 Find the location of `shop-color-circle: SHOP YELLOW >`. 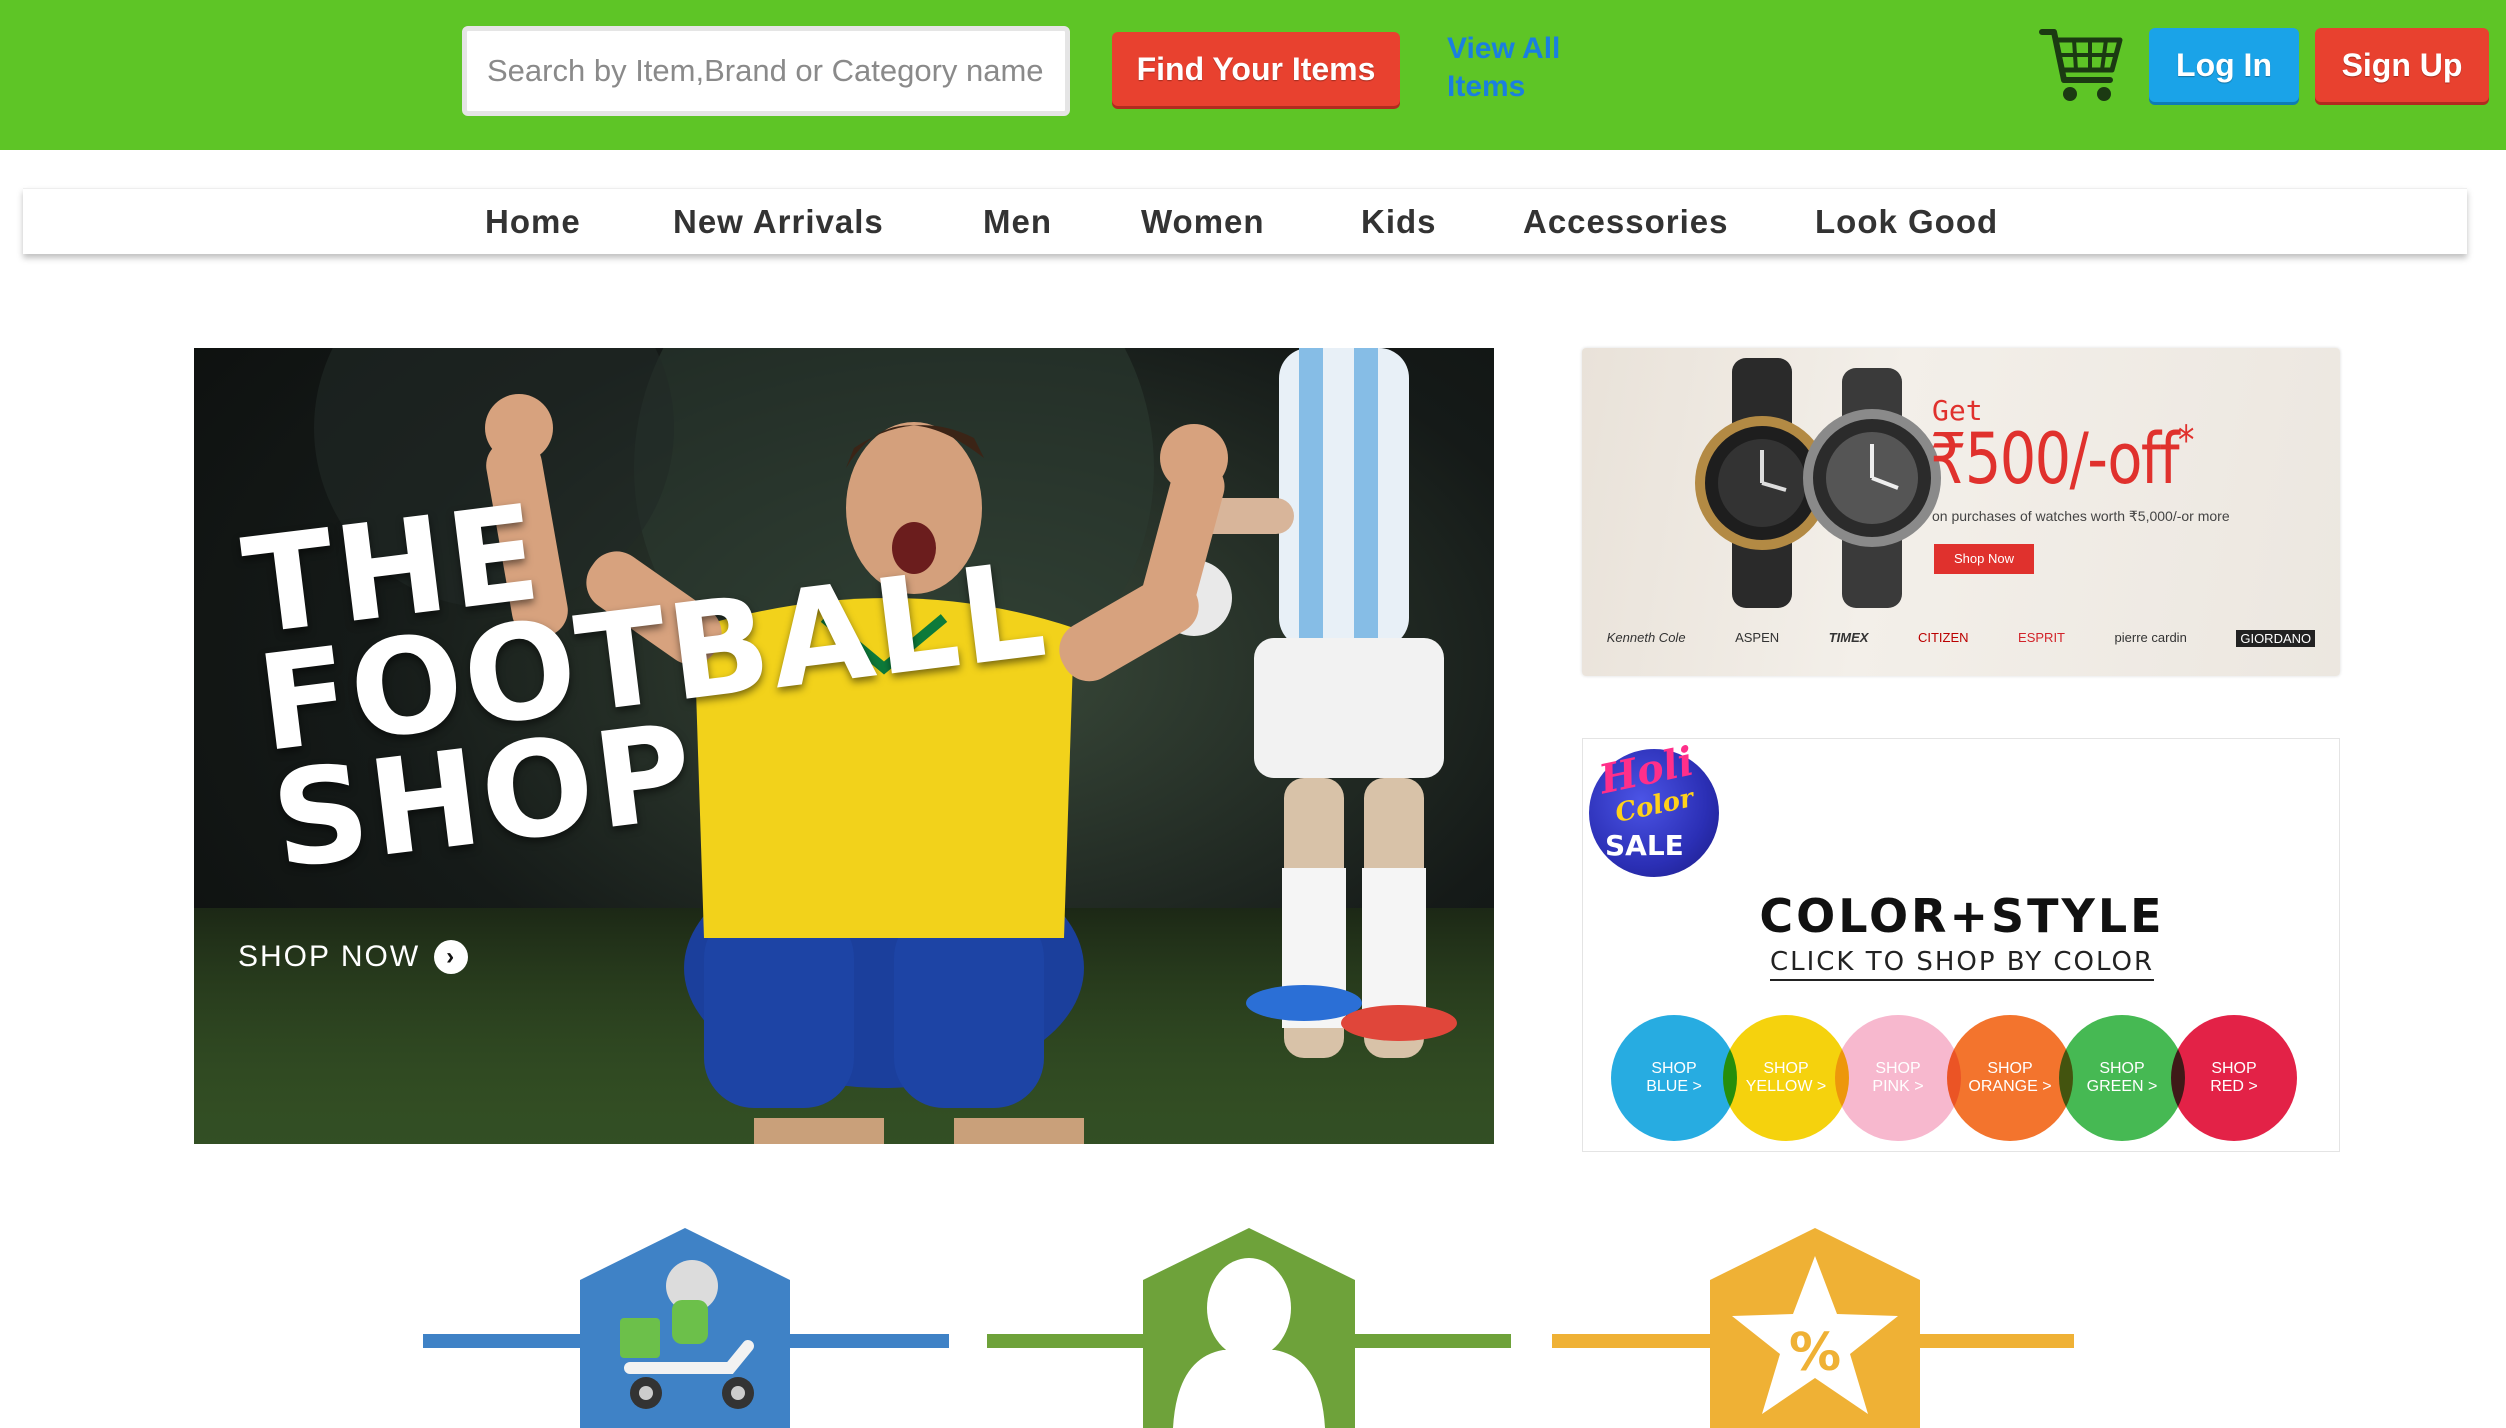

shop-color-circle: SHOP YELLOW > is located at coordinates (1786, 1078).